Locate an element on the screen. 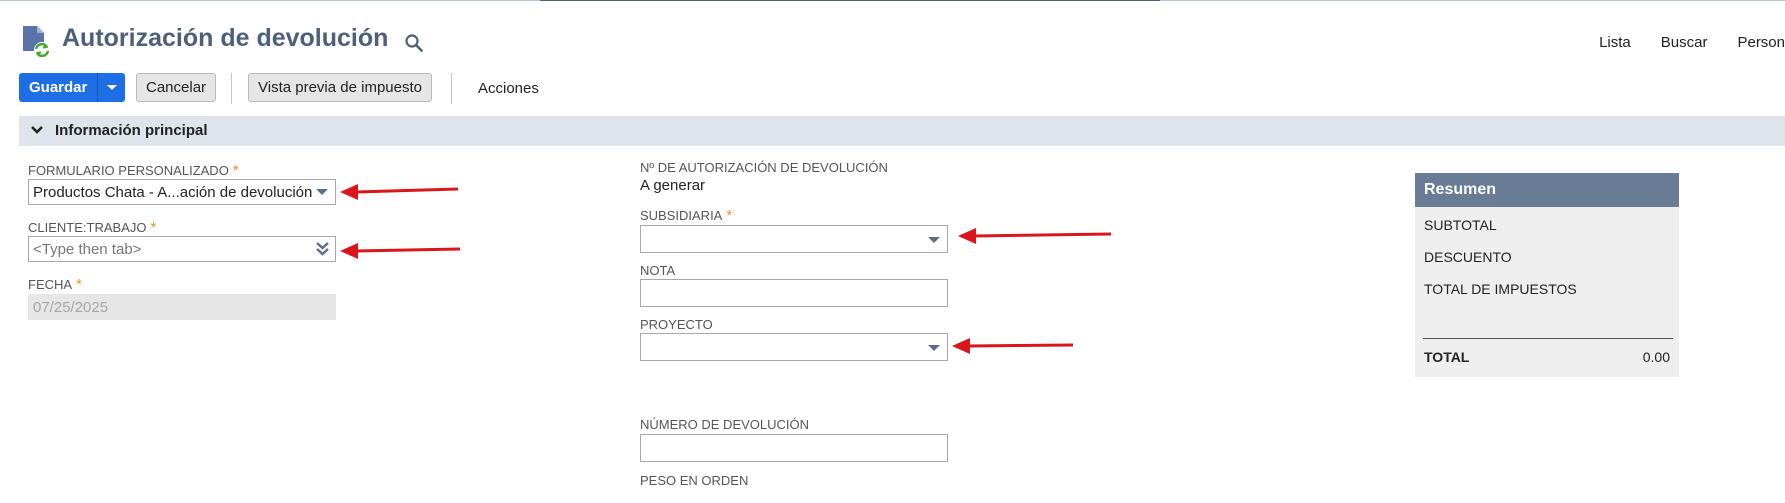 This screenshot has height=503, width=1785. customer-job-label: CLIENTE:TRABAJO * is located at coordinates (92, 227).